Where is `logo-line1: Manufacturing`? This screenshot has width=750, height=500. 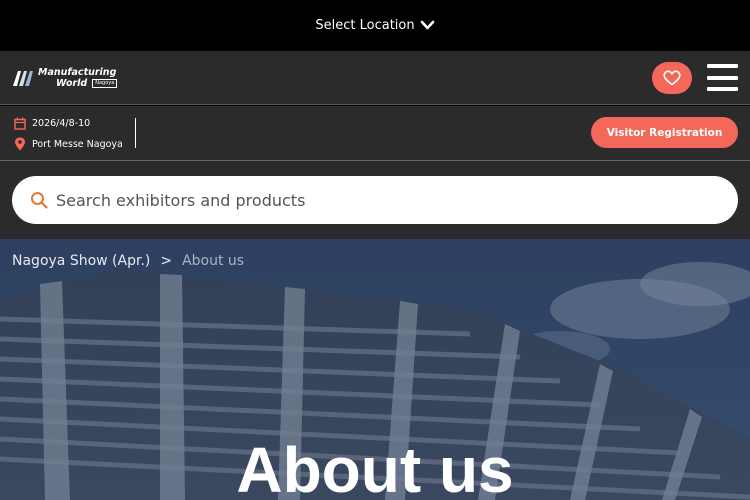
logo-line1: Manufacturing is located at coordinates (77, 72).